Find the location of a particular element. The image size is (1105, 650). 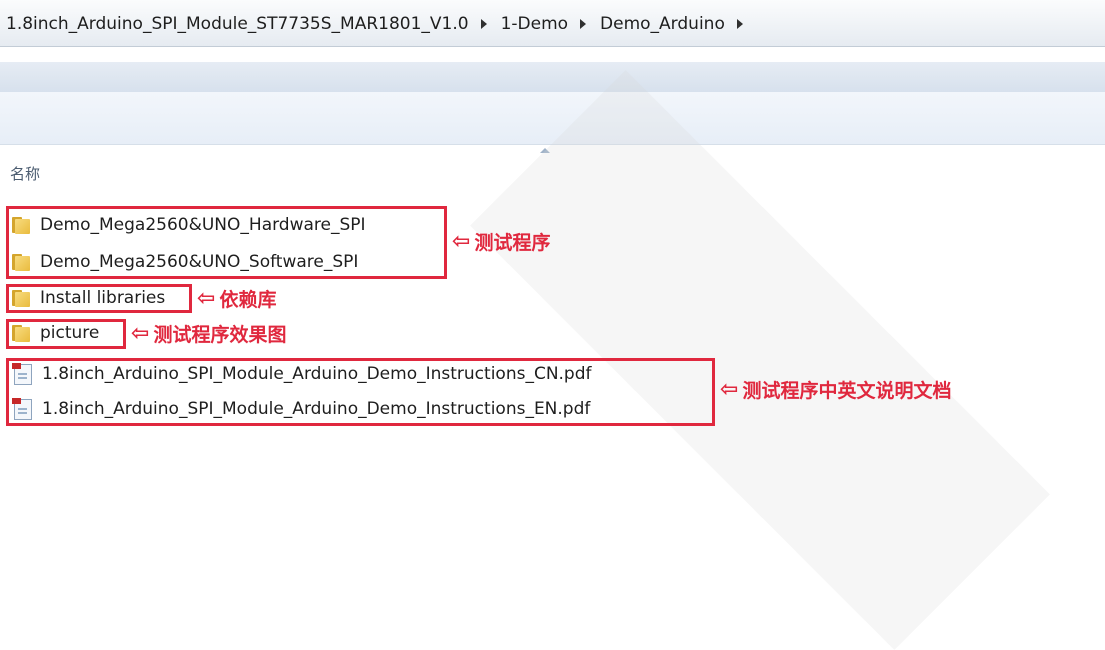

toolbar is located at coordinates (552, 77).